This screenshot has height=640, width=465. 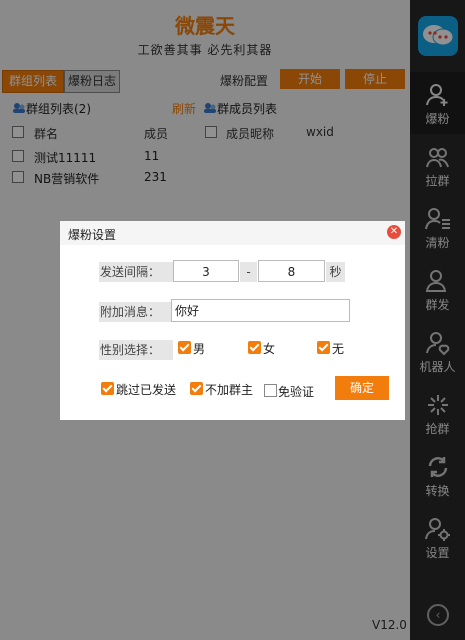 What do you see at coordinates (146, 390) in the screenshot?
I see `skip-sent-label: 跳过已发送` at bounding box center [146, 390].